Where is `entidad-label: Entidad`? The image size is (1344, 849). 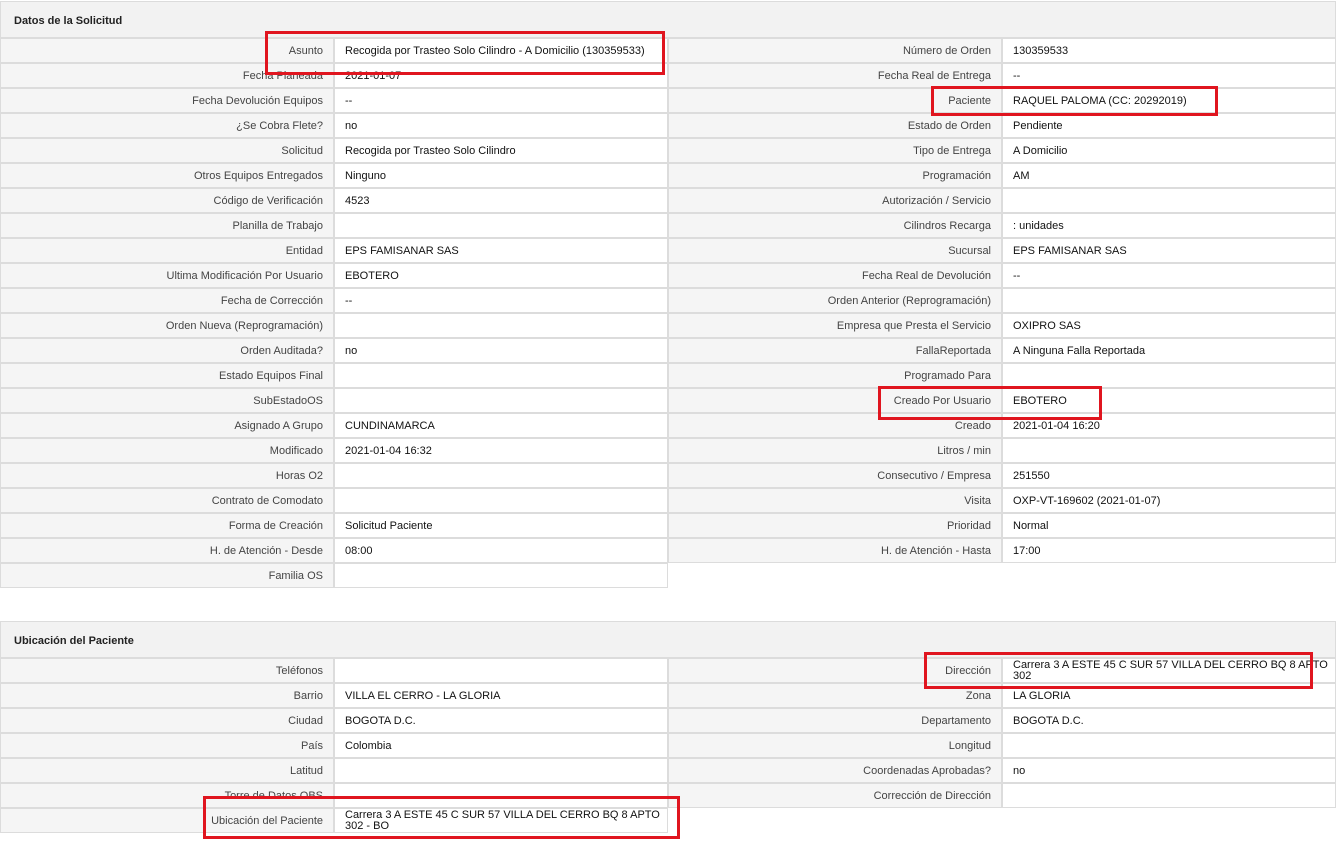
entidad-label: Entidad is located at coordinates (167, 250).